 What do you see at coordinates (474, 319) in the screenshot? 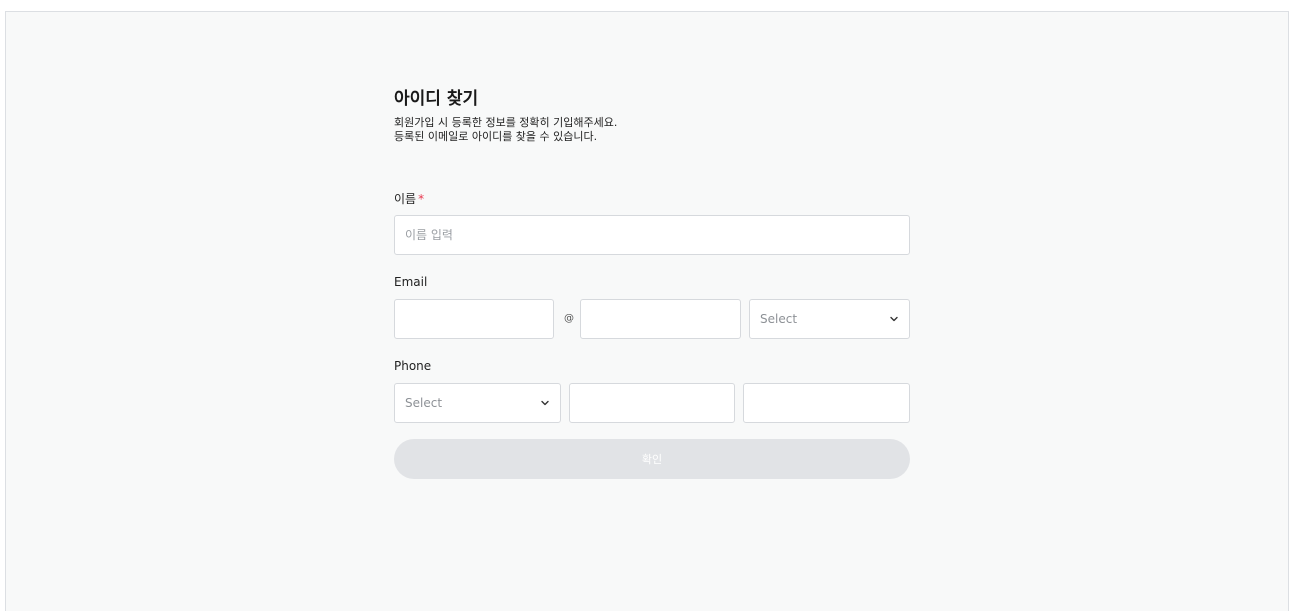
I see `email-local-input` at bounding box center [474, 319].